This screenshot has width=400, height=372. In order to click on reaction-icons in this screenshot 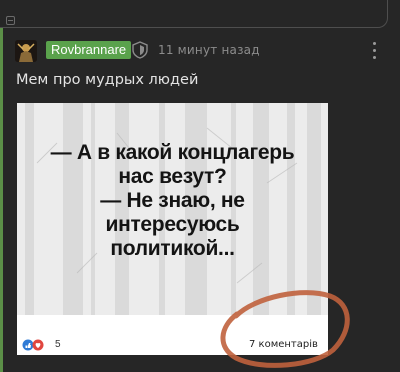, I will do `click(35, 345)`.